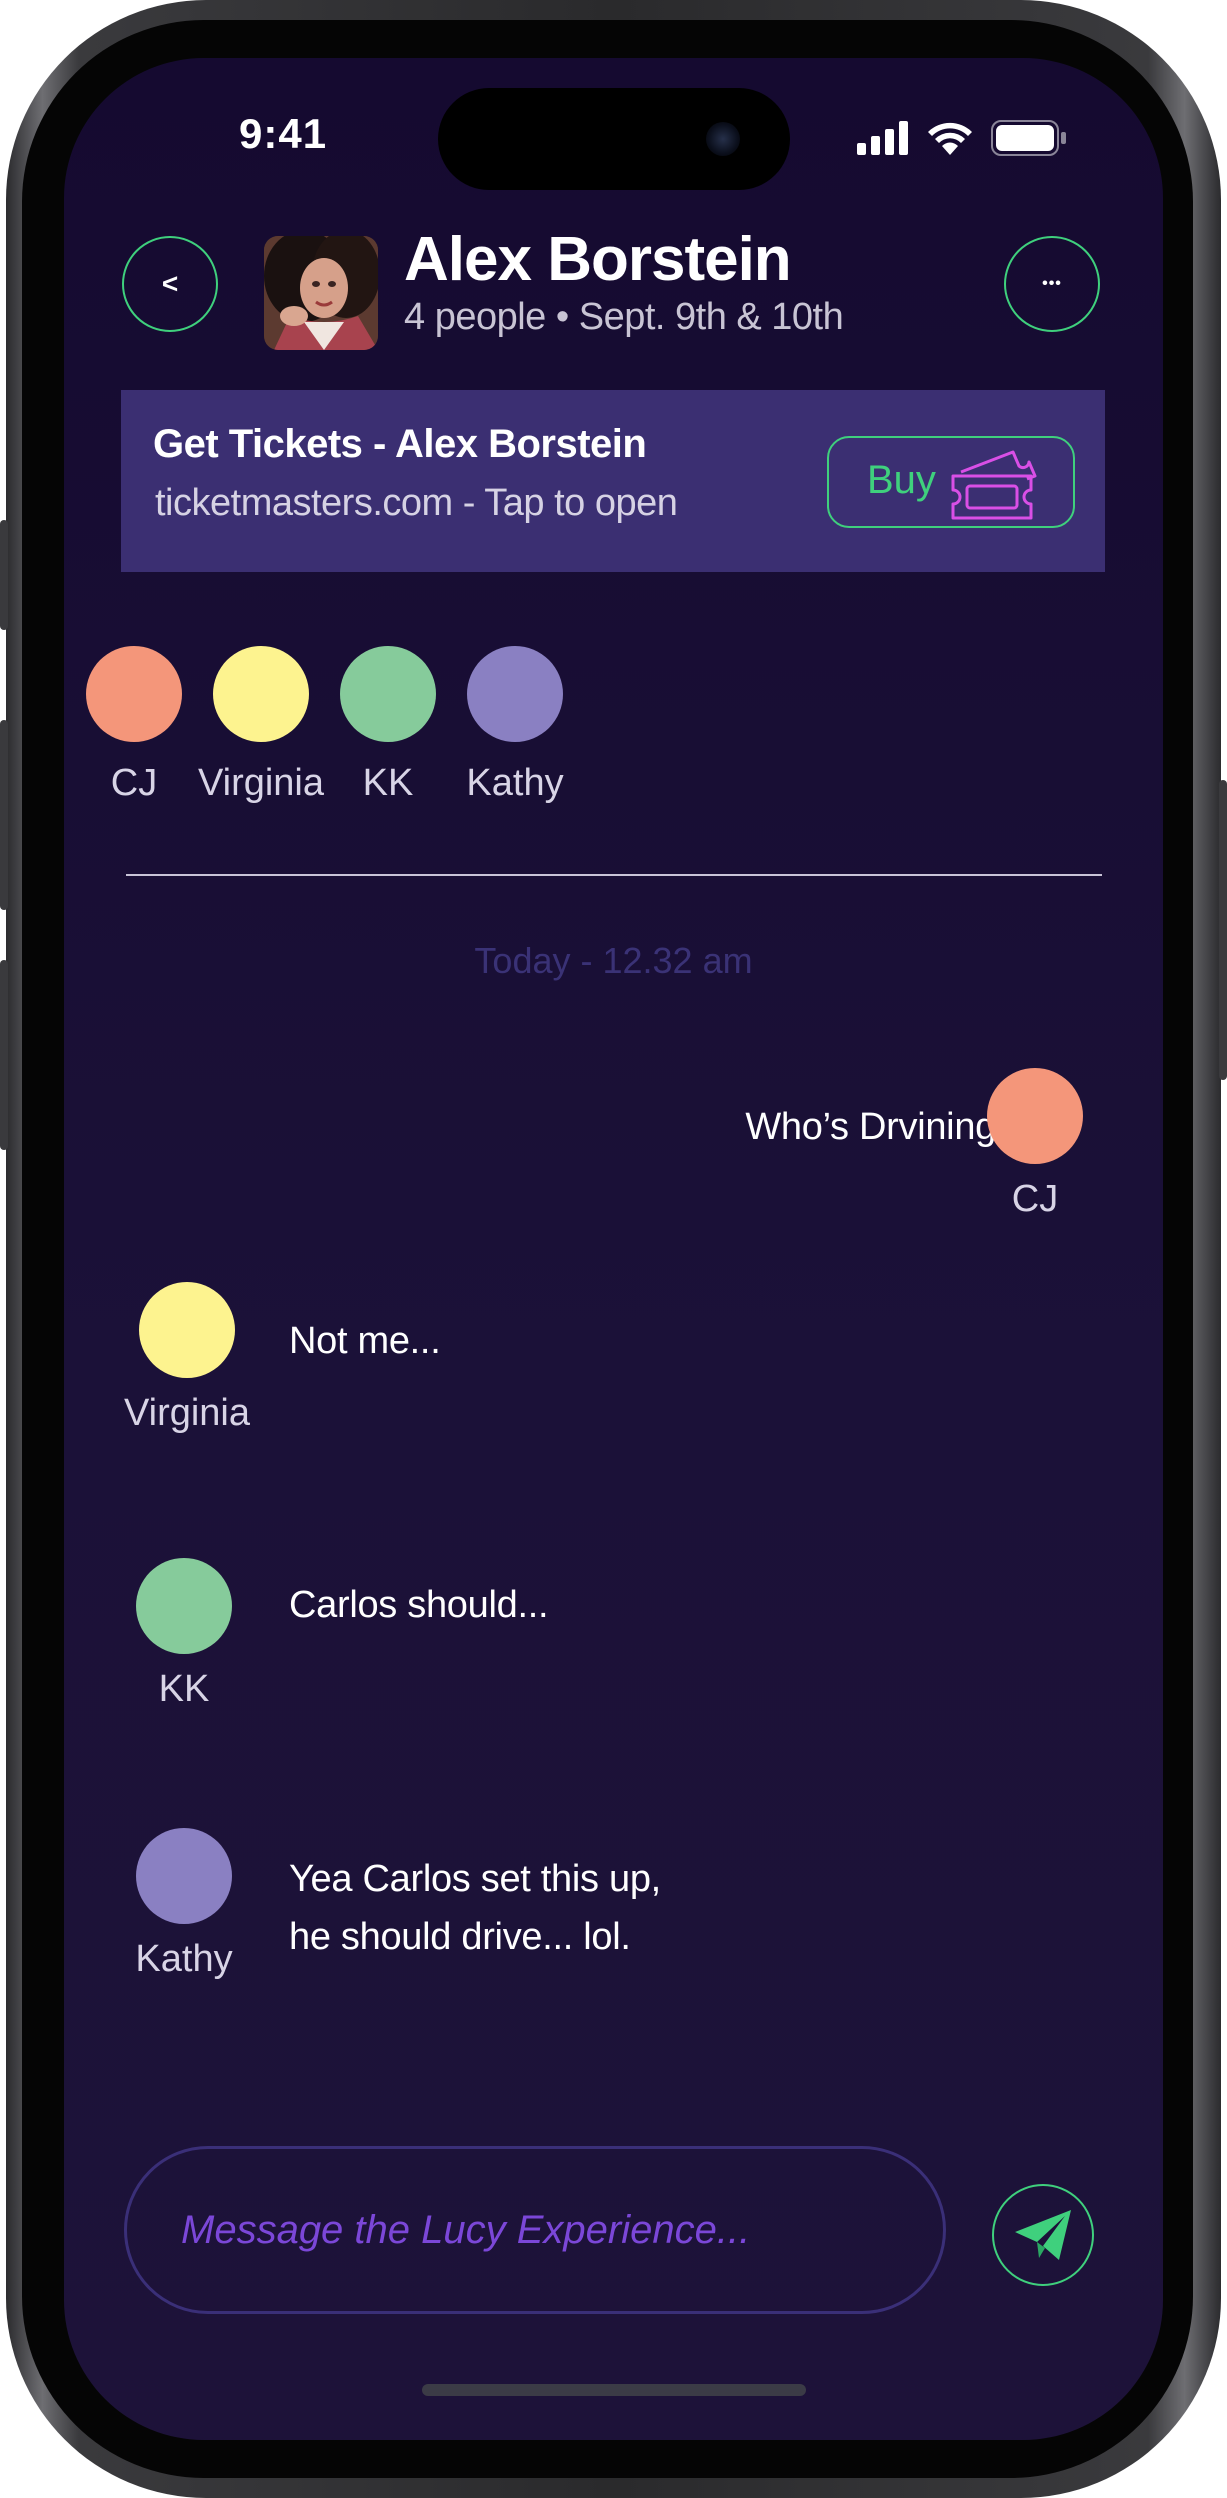  I want to click on message-line: he should drive... lol., so click(460, 1937).